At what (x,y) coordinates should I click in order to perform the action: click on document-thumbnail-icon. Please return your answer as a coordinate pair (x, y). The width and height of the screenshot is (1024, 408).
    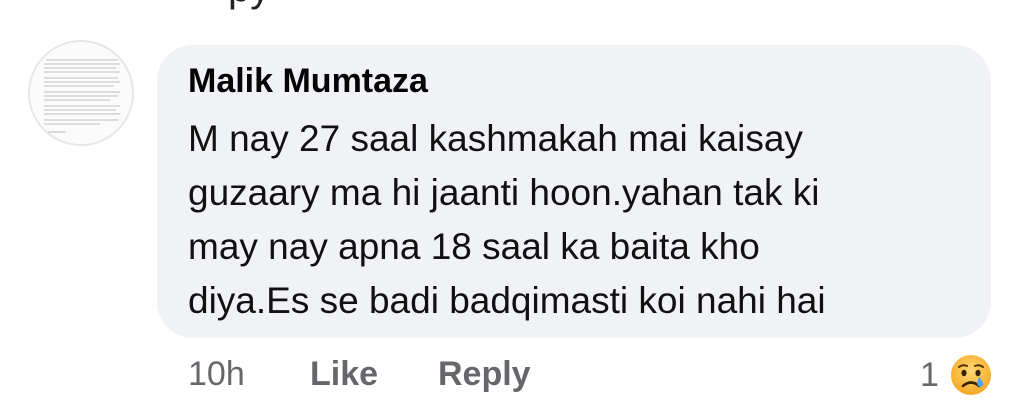
    Looking at the image, I should click on (81, 93).